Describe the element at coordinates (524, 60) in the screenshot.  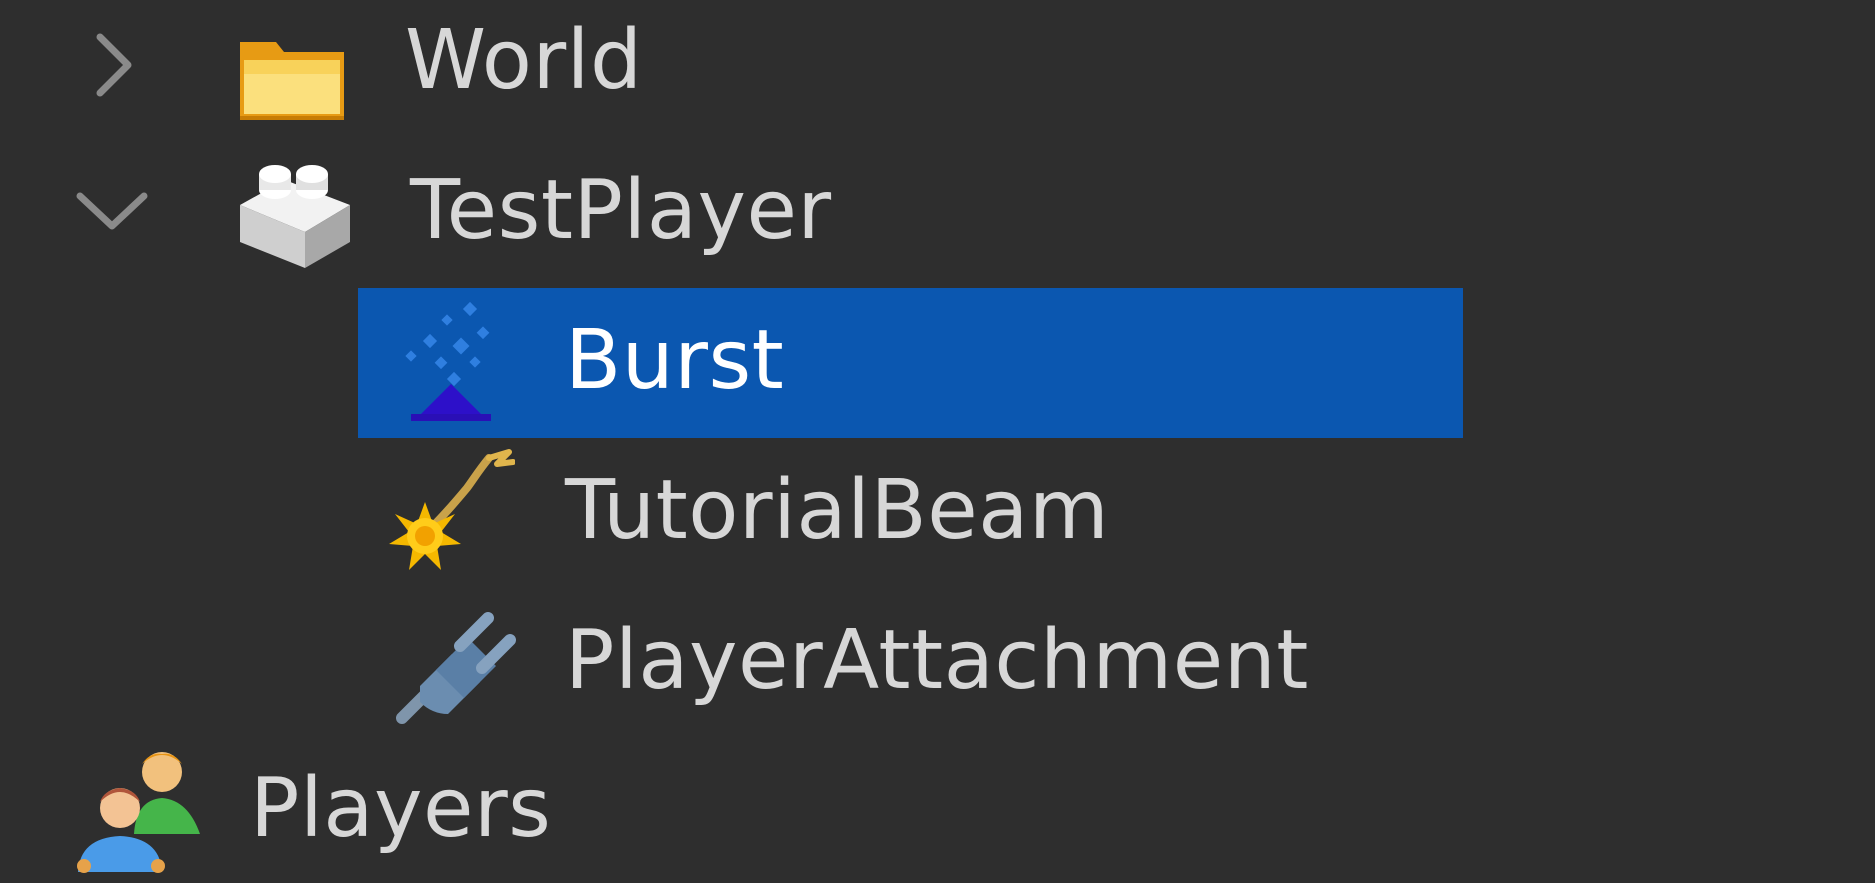
I see `tree-item-label: World` at that location.